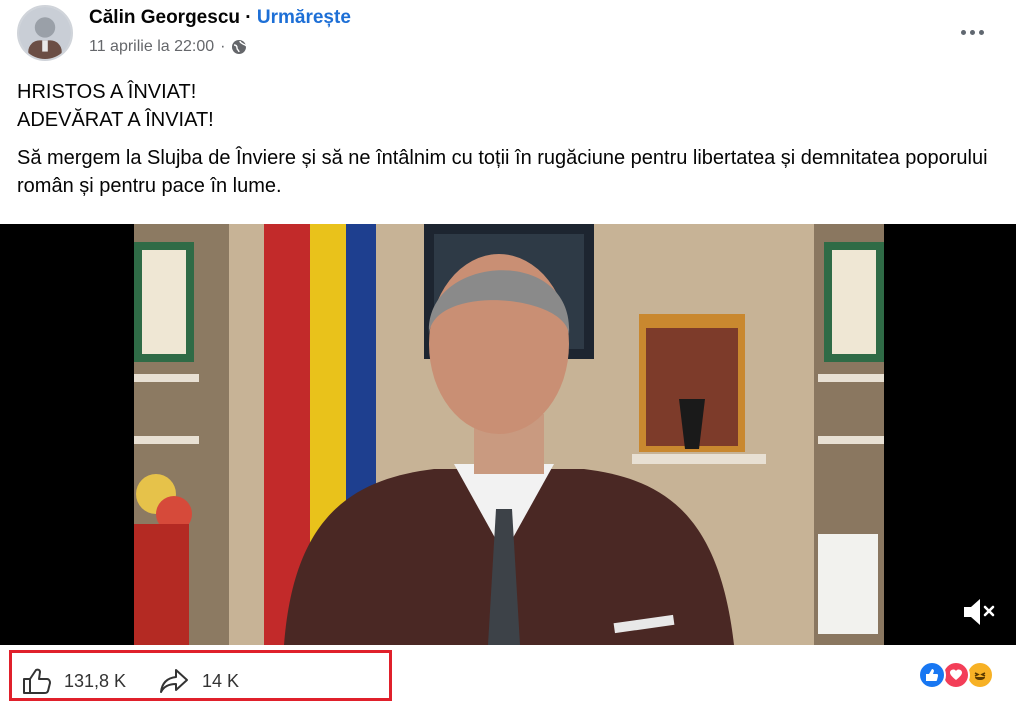 The image size is (1016, 707). Describe the element at coordinates (980, 675) in the screenshot. I see `haha-reaction-icon` at that location.